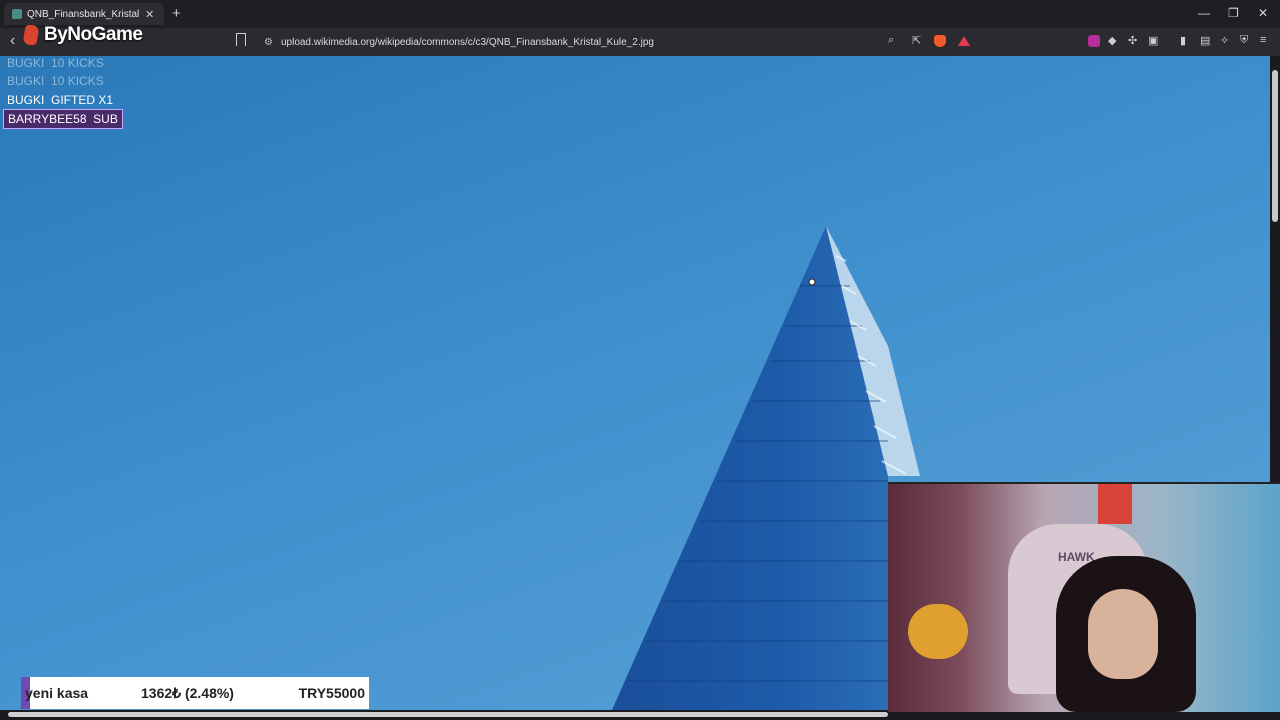 This screenshot has width=1280, height=720. Describe the element at coordinates (1263, 13) in the screenshot. I see `close-window-icon: ✕` at that location.